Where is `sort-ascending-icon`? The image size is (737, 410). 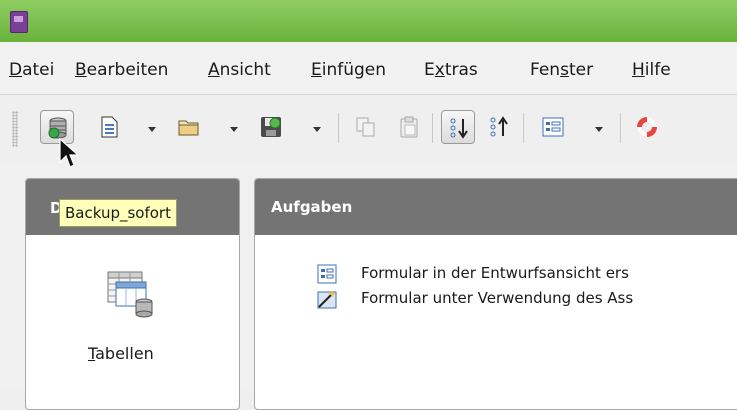 sort-ascending-icon is located at coordinates (459, 128).